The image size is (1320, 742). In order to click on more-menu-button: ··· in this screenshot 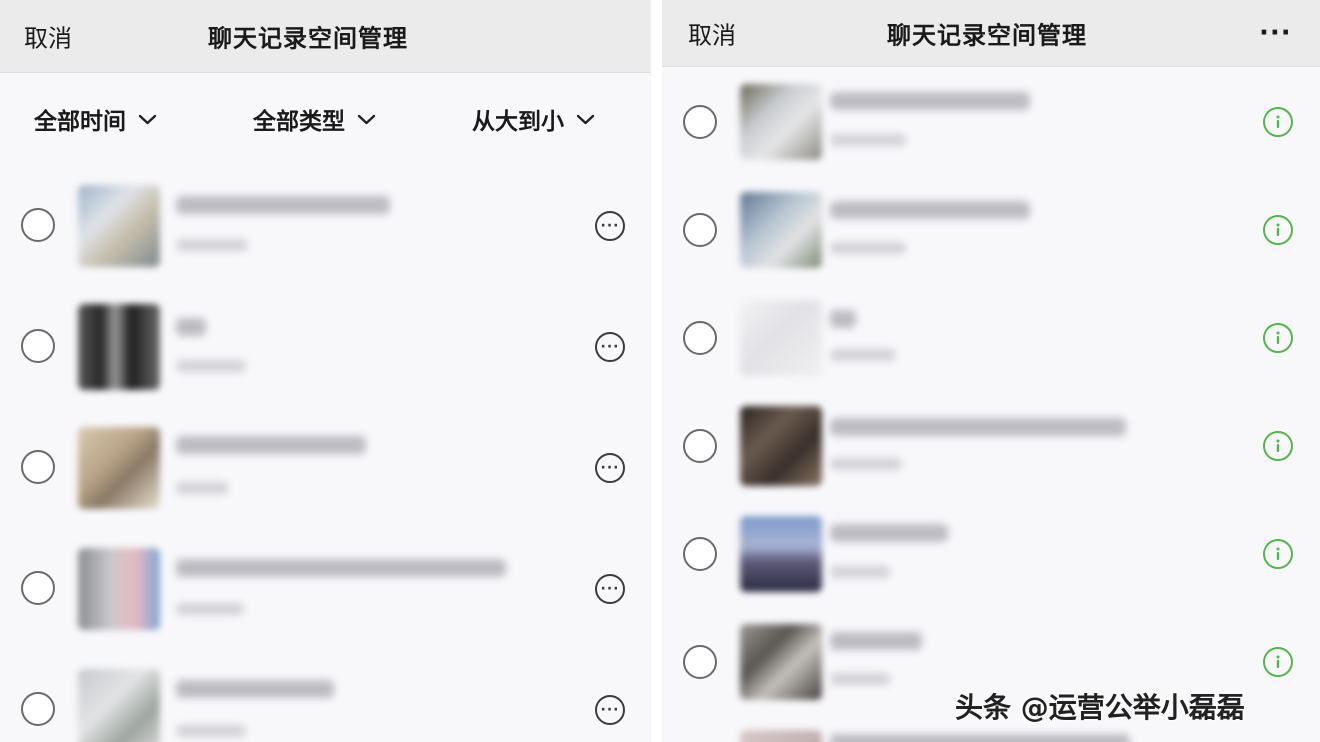, I will do `click(1275, 33)`.